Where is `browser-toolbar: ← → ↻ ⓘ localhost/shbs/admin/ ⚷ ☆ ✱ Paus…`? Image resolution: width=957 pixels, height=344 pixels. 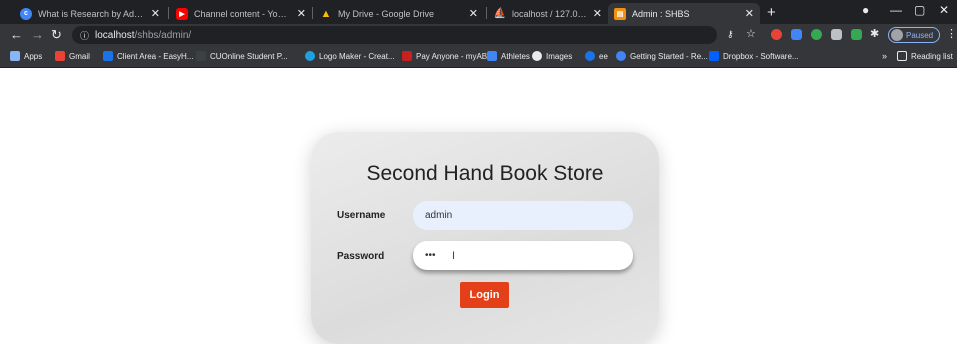 browser-toolbar: ← → ↻ ⓘ localhost/shbs/admin/ ⚷ ☆ ✱ Paus… is located at coordinates (478, 35).